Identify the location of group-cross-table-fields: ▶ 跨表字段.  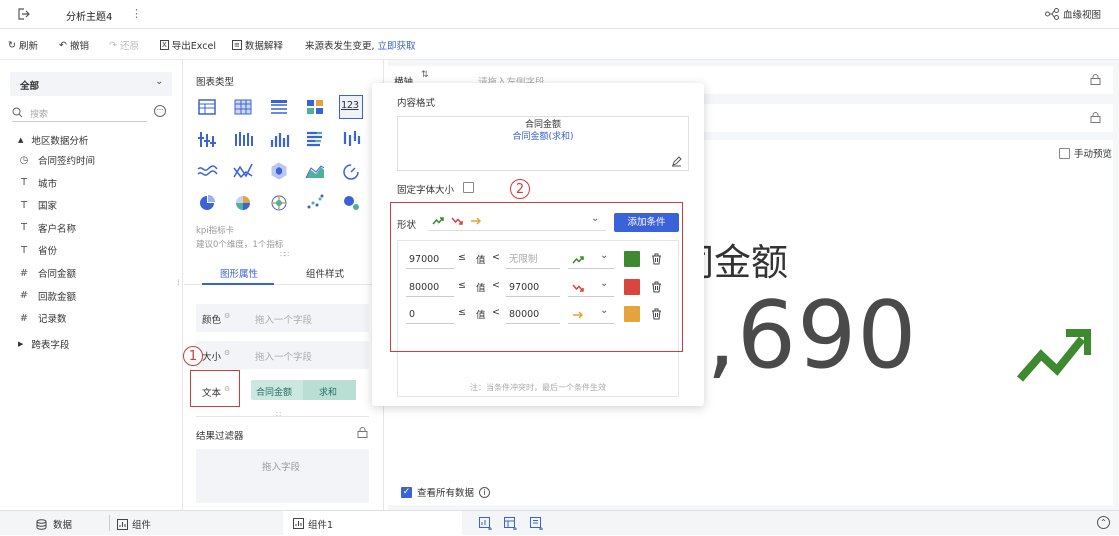
(43, 344).